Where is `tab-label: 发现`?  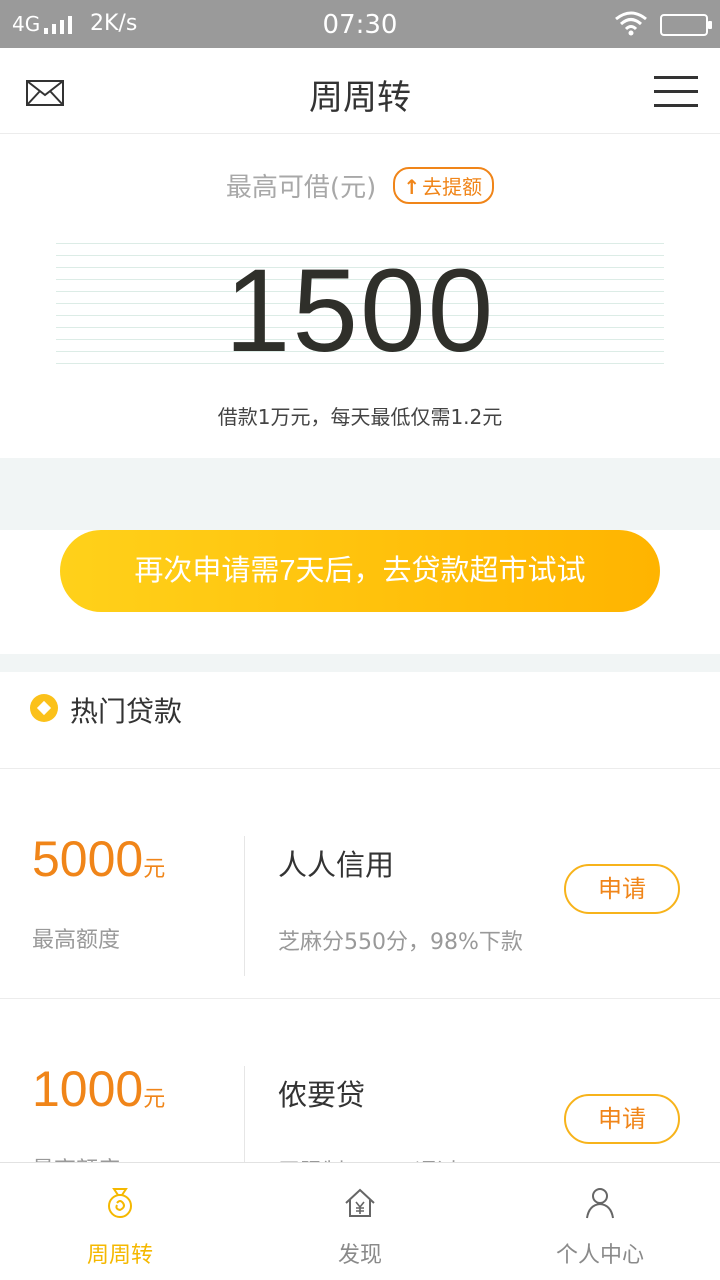
tab-label: 发现 is located at coordinates (359, 1255).